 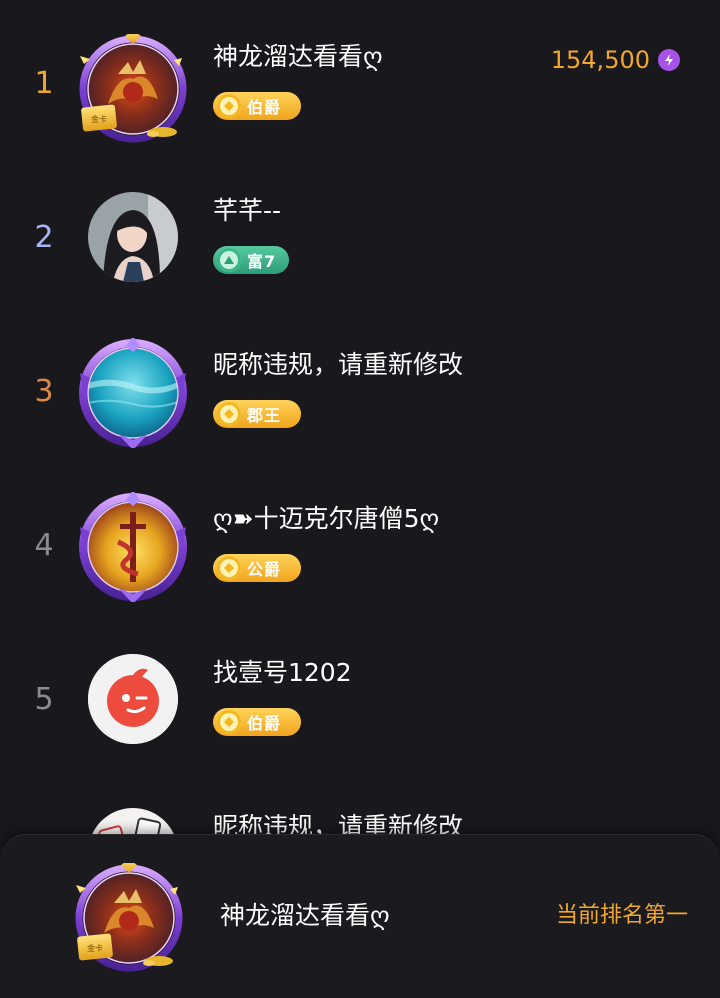 What do you see at coordinates (44, 699) in the screenshot?
I see `rank-number: 5` at bounding box center [44, 699].